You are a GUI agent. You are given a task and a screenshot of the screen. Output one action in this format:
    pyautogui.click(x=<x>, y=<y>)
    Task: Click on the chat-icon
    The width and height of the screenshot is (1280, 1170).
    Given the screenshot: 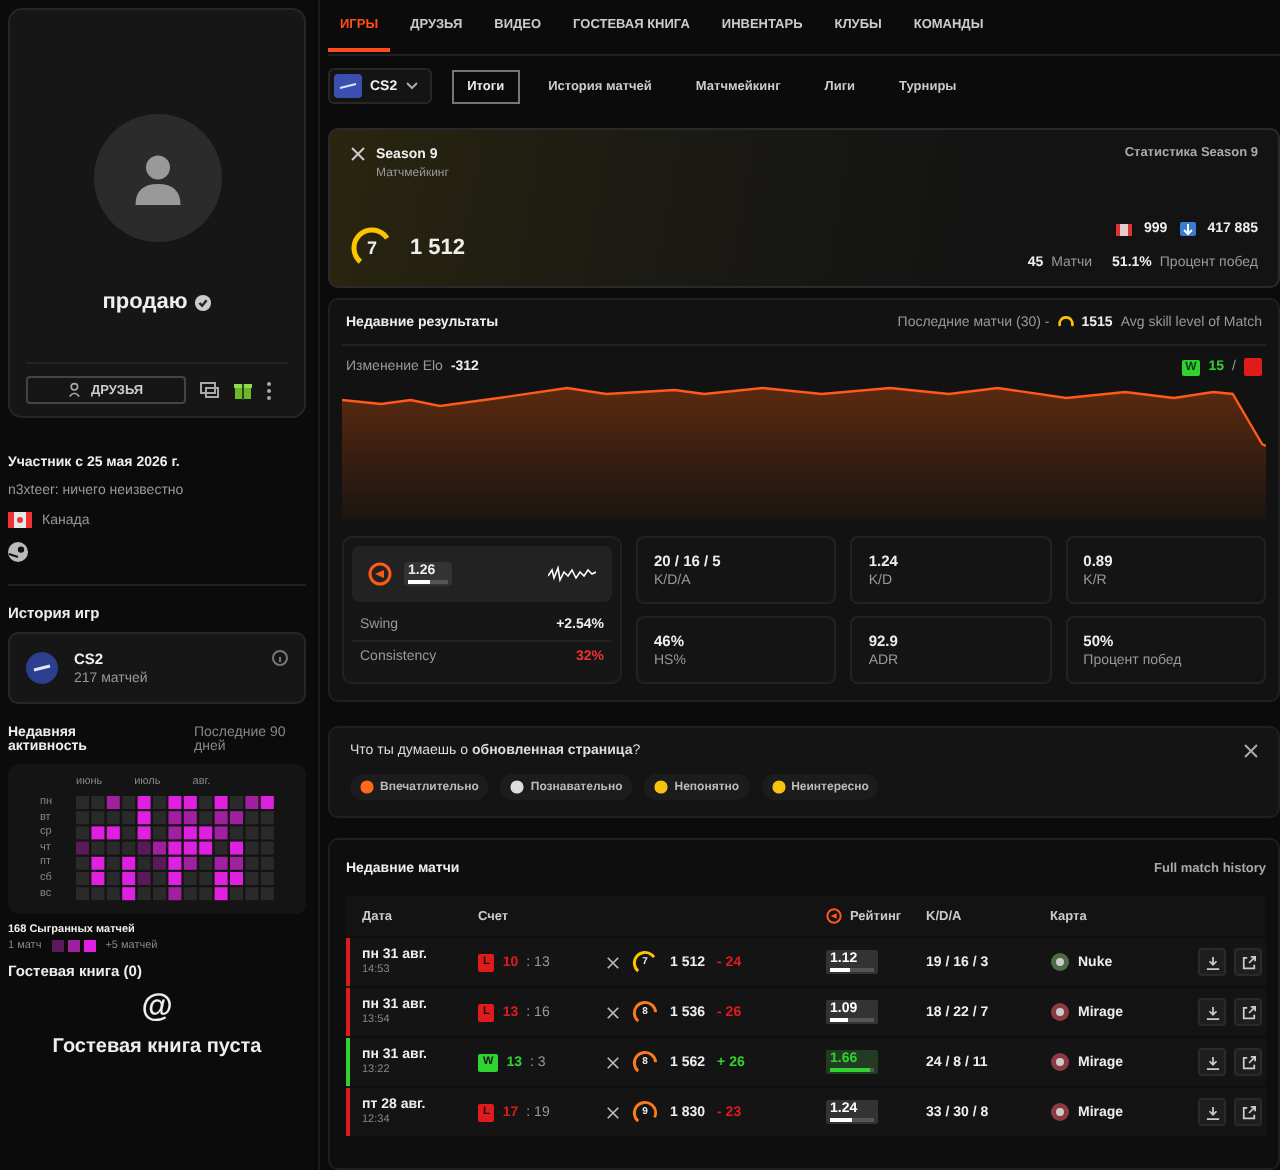 What is the action you would take?
    pyautogui.click(x=210, y=390)
    